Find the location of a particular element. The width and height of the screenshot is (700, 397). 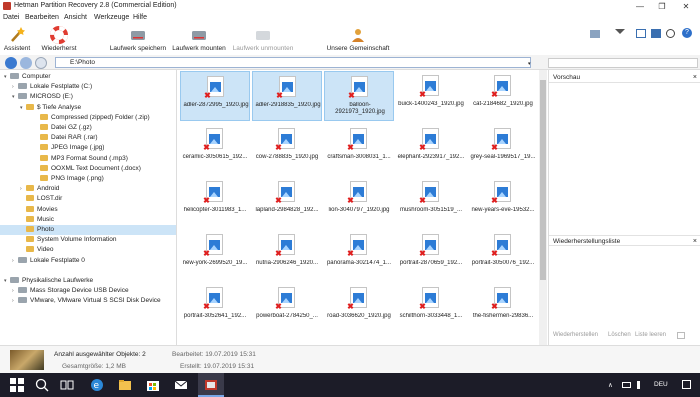

tree-item: Movies is located at coordinates (88, 210).